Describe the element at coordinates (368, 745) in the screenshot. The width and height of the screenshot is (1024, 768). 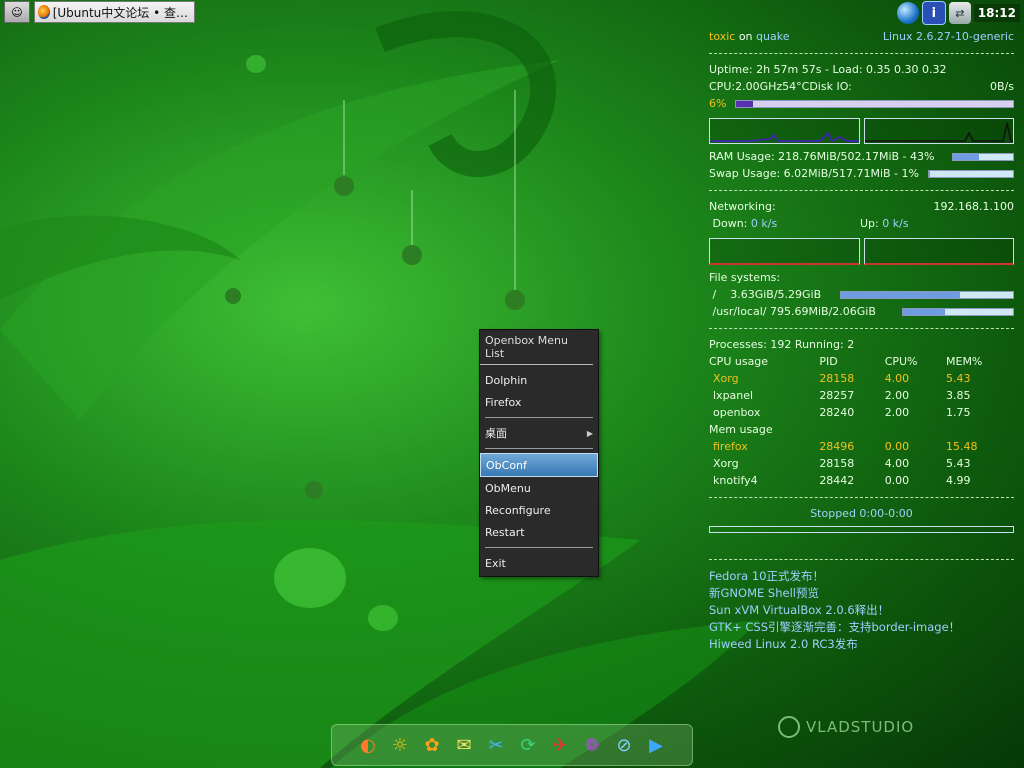
I see `dock-browser-icon: ◐` at that location.